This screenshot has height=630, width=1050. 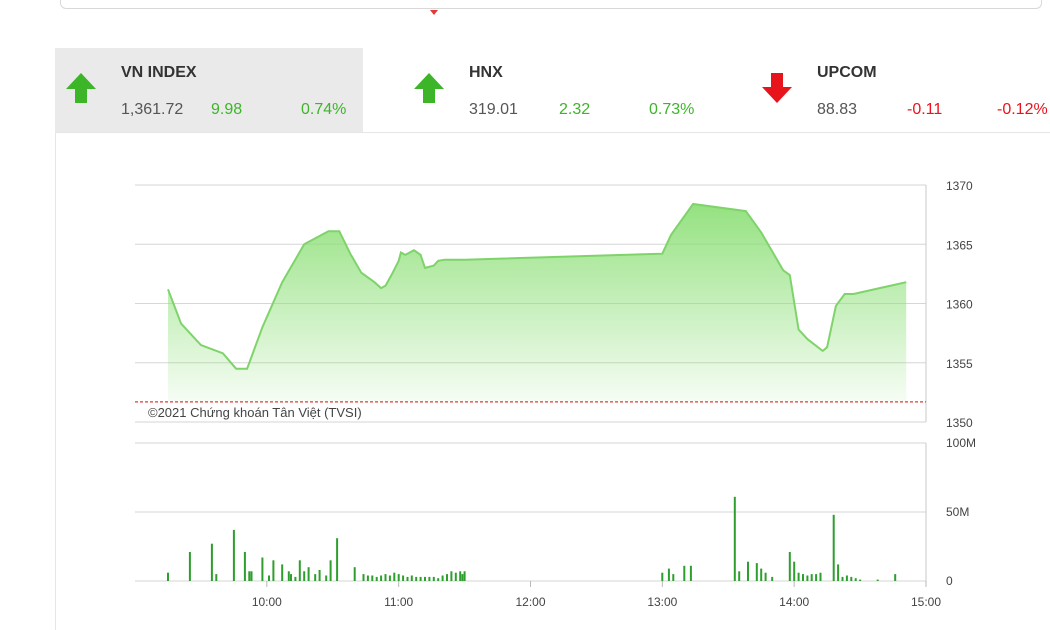 I want to click on volume-y-tick-label: 50M, so click(x=957, y=512).